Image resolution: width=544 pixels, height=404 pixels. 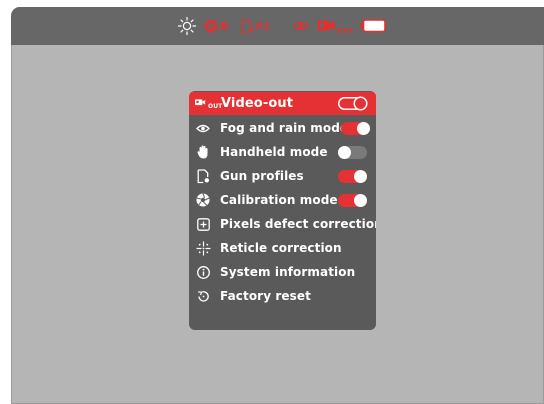 I want to click on menu-item-label: Pixels defect correction, so click(x=298, y=224).